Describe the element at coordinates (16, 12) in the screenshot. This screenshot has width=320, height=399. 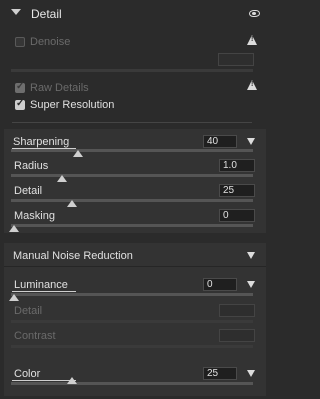
I see `collapse-chevron-icon` at that location.